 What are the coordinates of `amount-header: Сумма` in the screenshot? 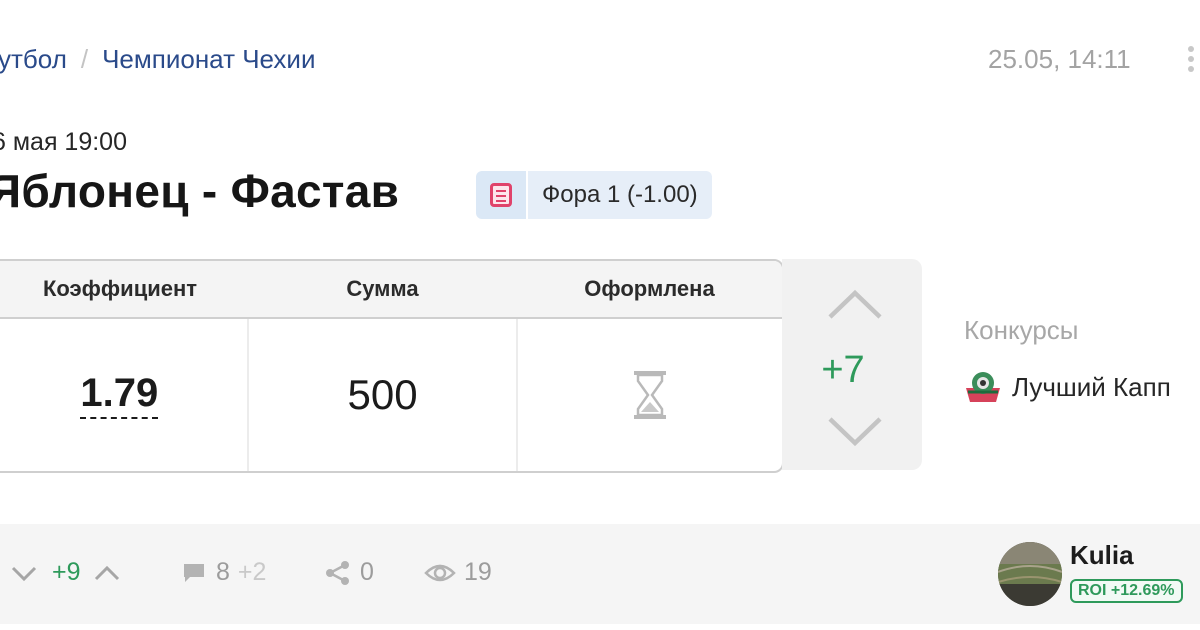 It's located at (382, 288).